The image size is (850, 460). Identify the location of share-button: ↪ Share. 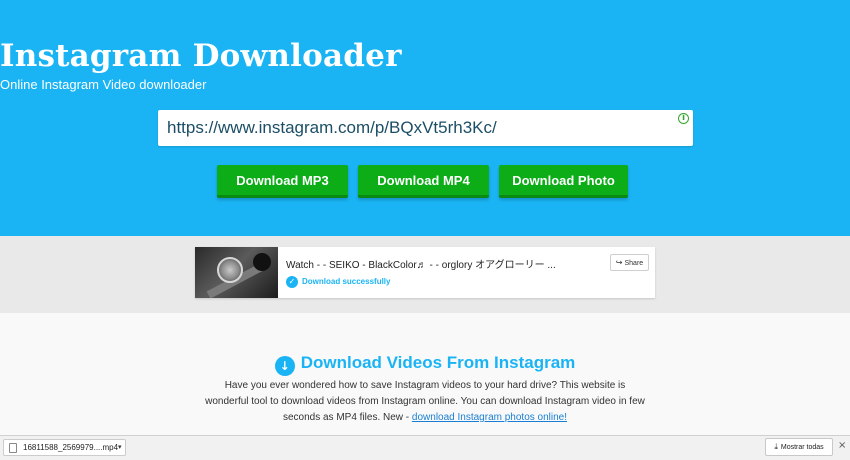
(629, 262).